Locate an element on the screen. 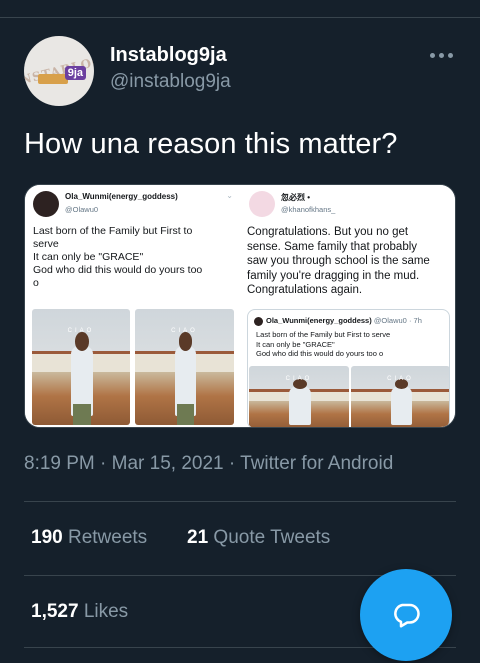  left-panel-handle: @Olawu0 is located at coordinates (82, 209).